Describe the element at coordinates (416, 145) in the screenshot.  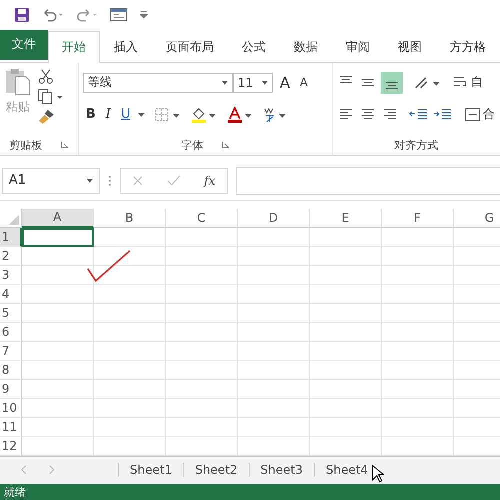
I see `group-label: 对齐方式` at that location.